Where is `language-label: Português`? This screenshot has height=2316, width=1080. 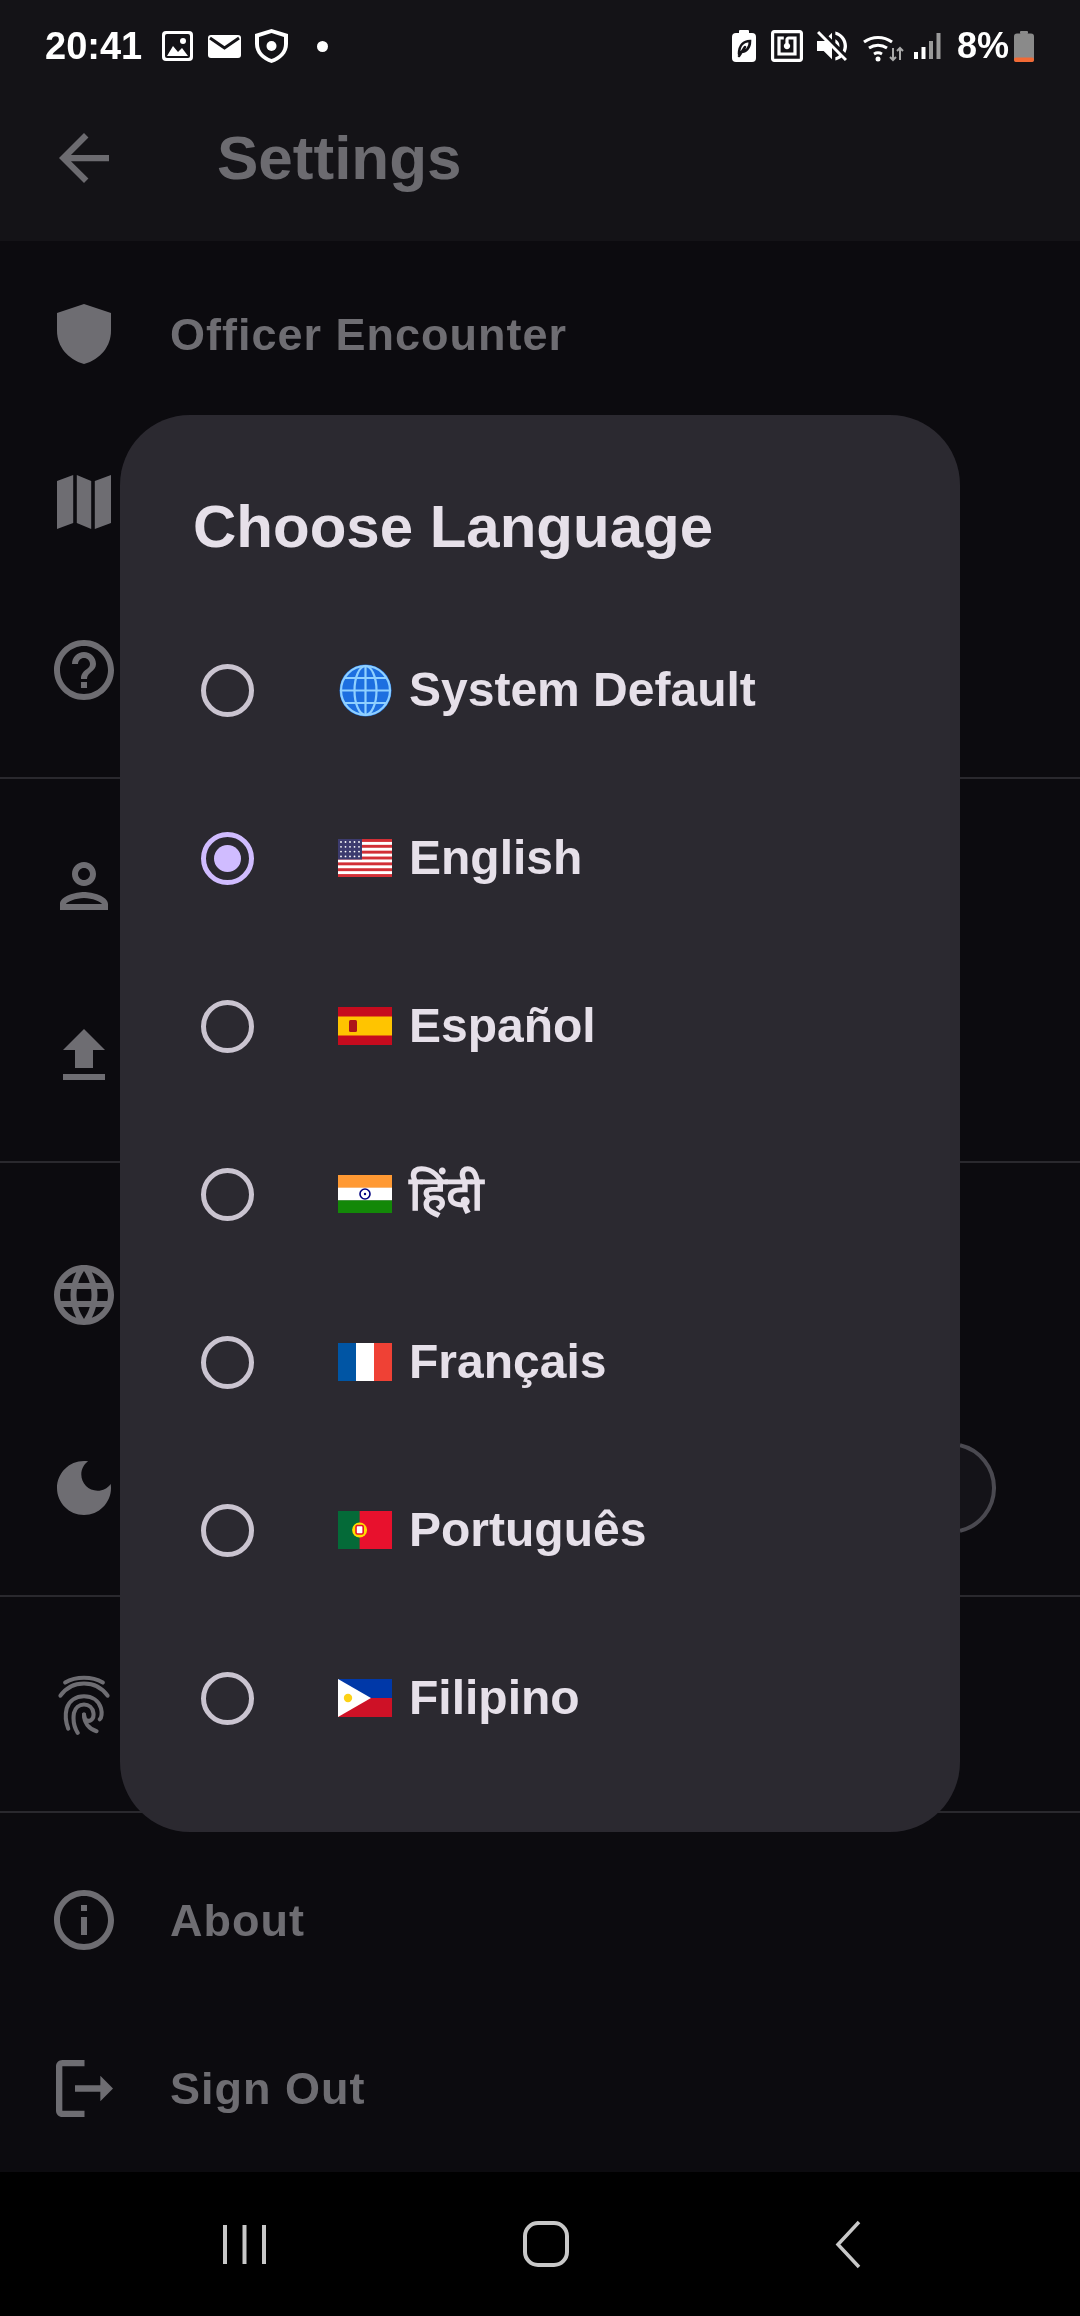 language-label: Português is located at coordinates (528, 1530).